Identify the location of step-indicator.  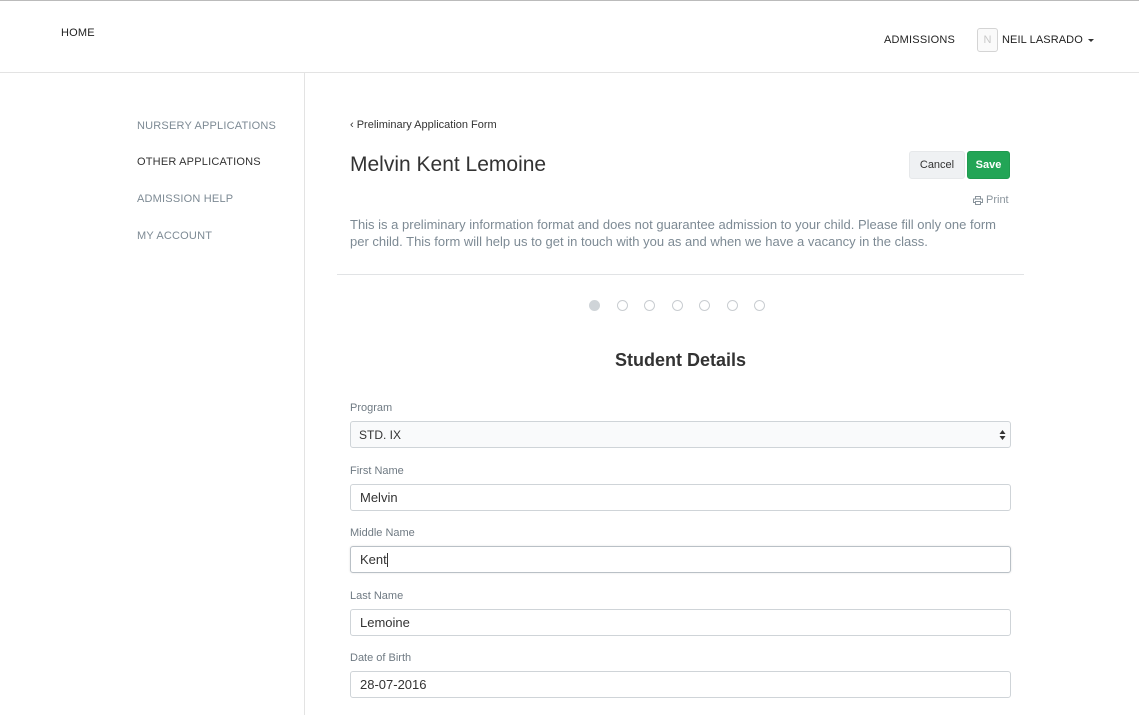
(685, 305).